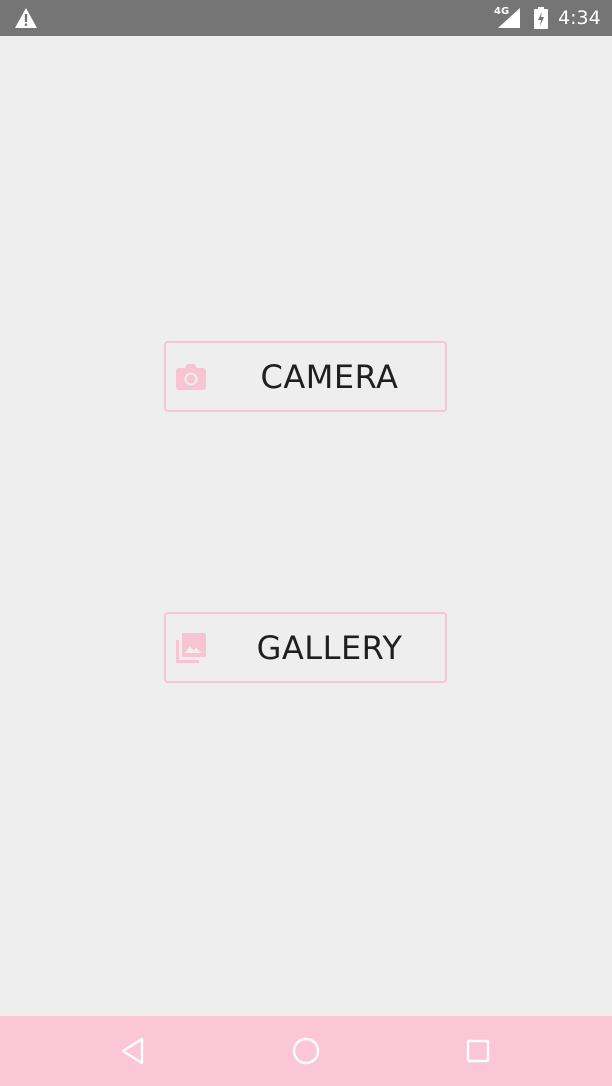 The height and width of the screenshot is (1086, 612). I want to click on navigation-bar, so click(306, 1051).